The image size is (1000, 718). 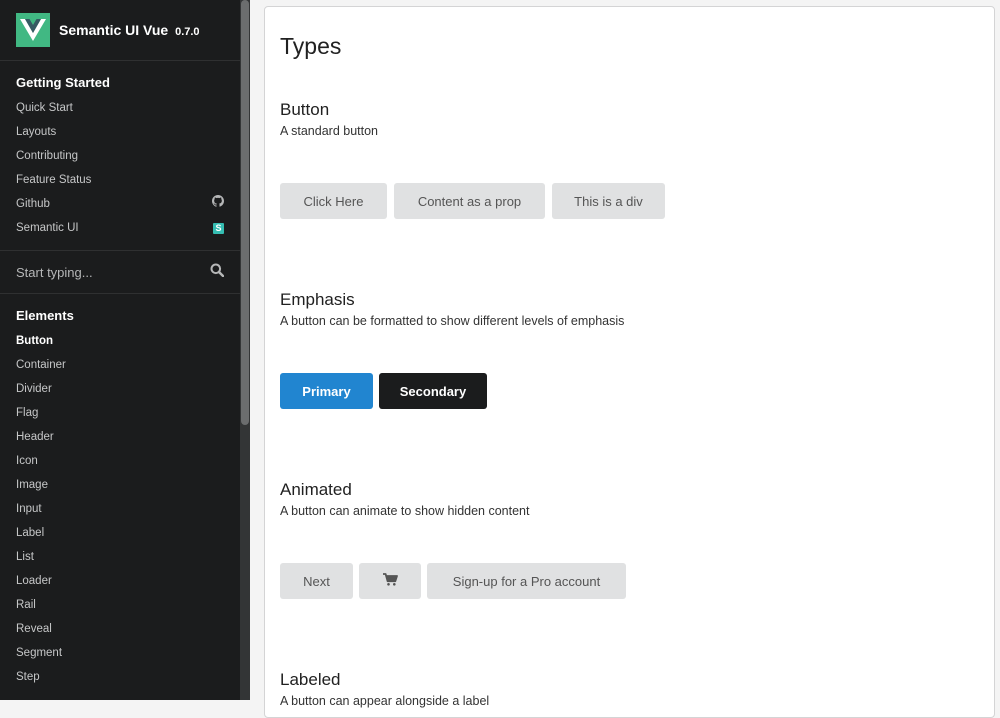 I want to click on sidebar-item-label: Input, so click(x=29, y=509).